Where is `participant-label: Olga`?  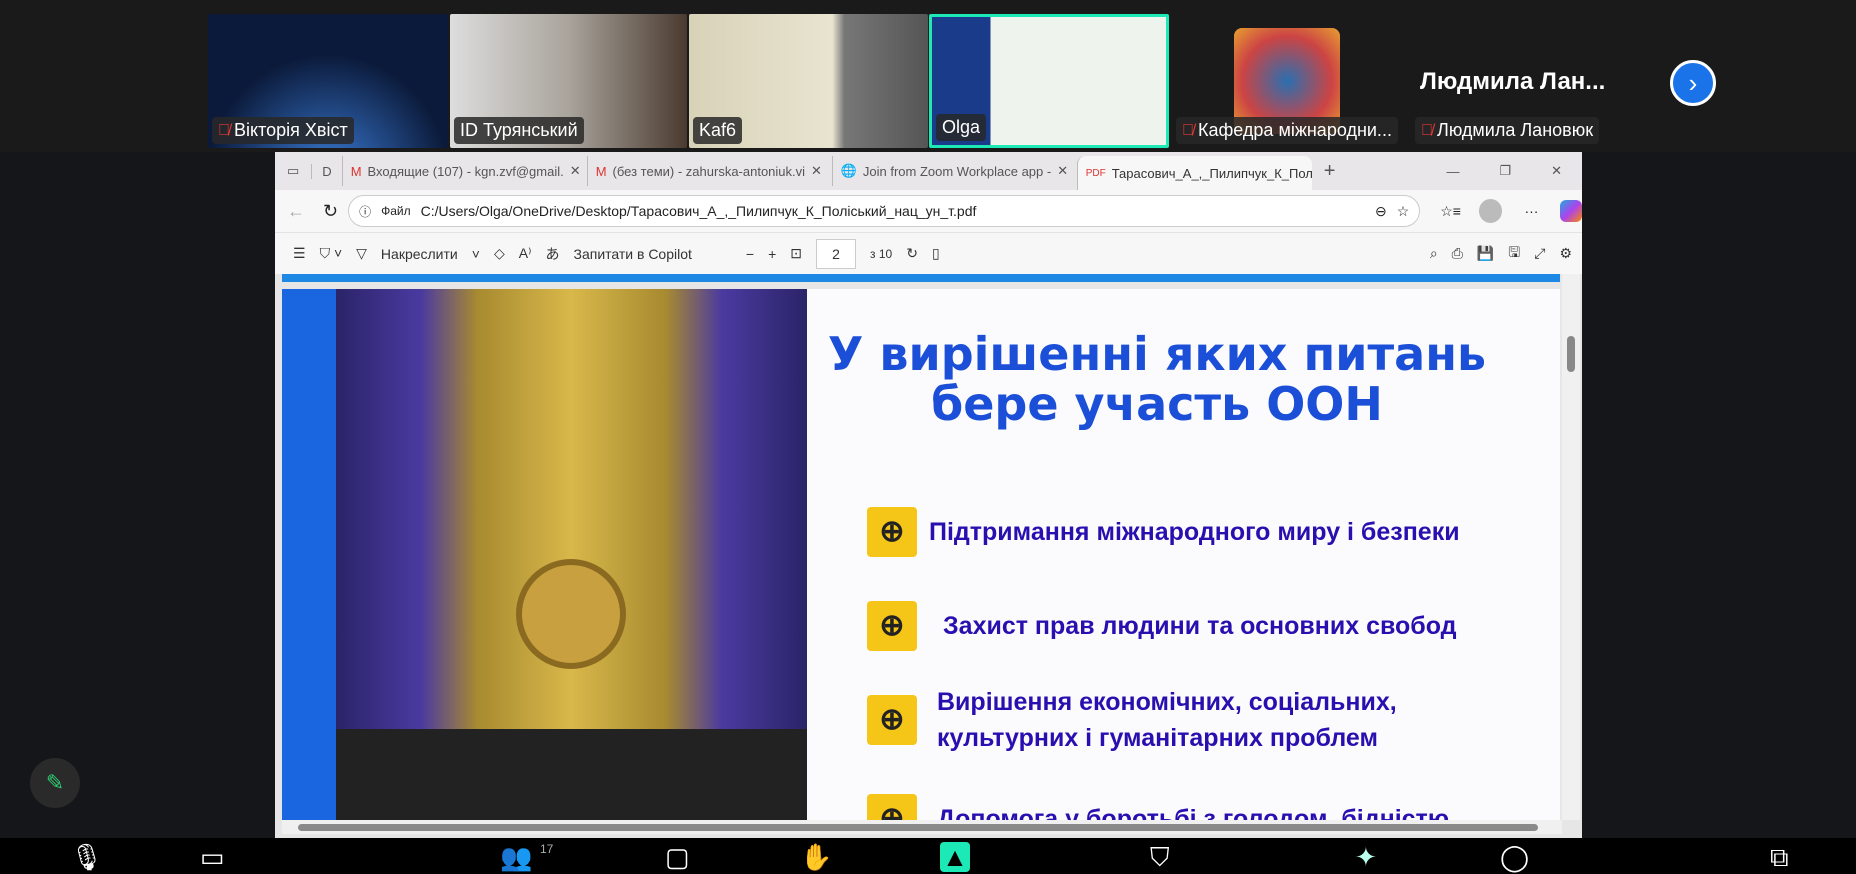
participant-label: Olga is located at coordinates (961, 127).